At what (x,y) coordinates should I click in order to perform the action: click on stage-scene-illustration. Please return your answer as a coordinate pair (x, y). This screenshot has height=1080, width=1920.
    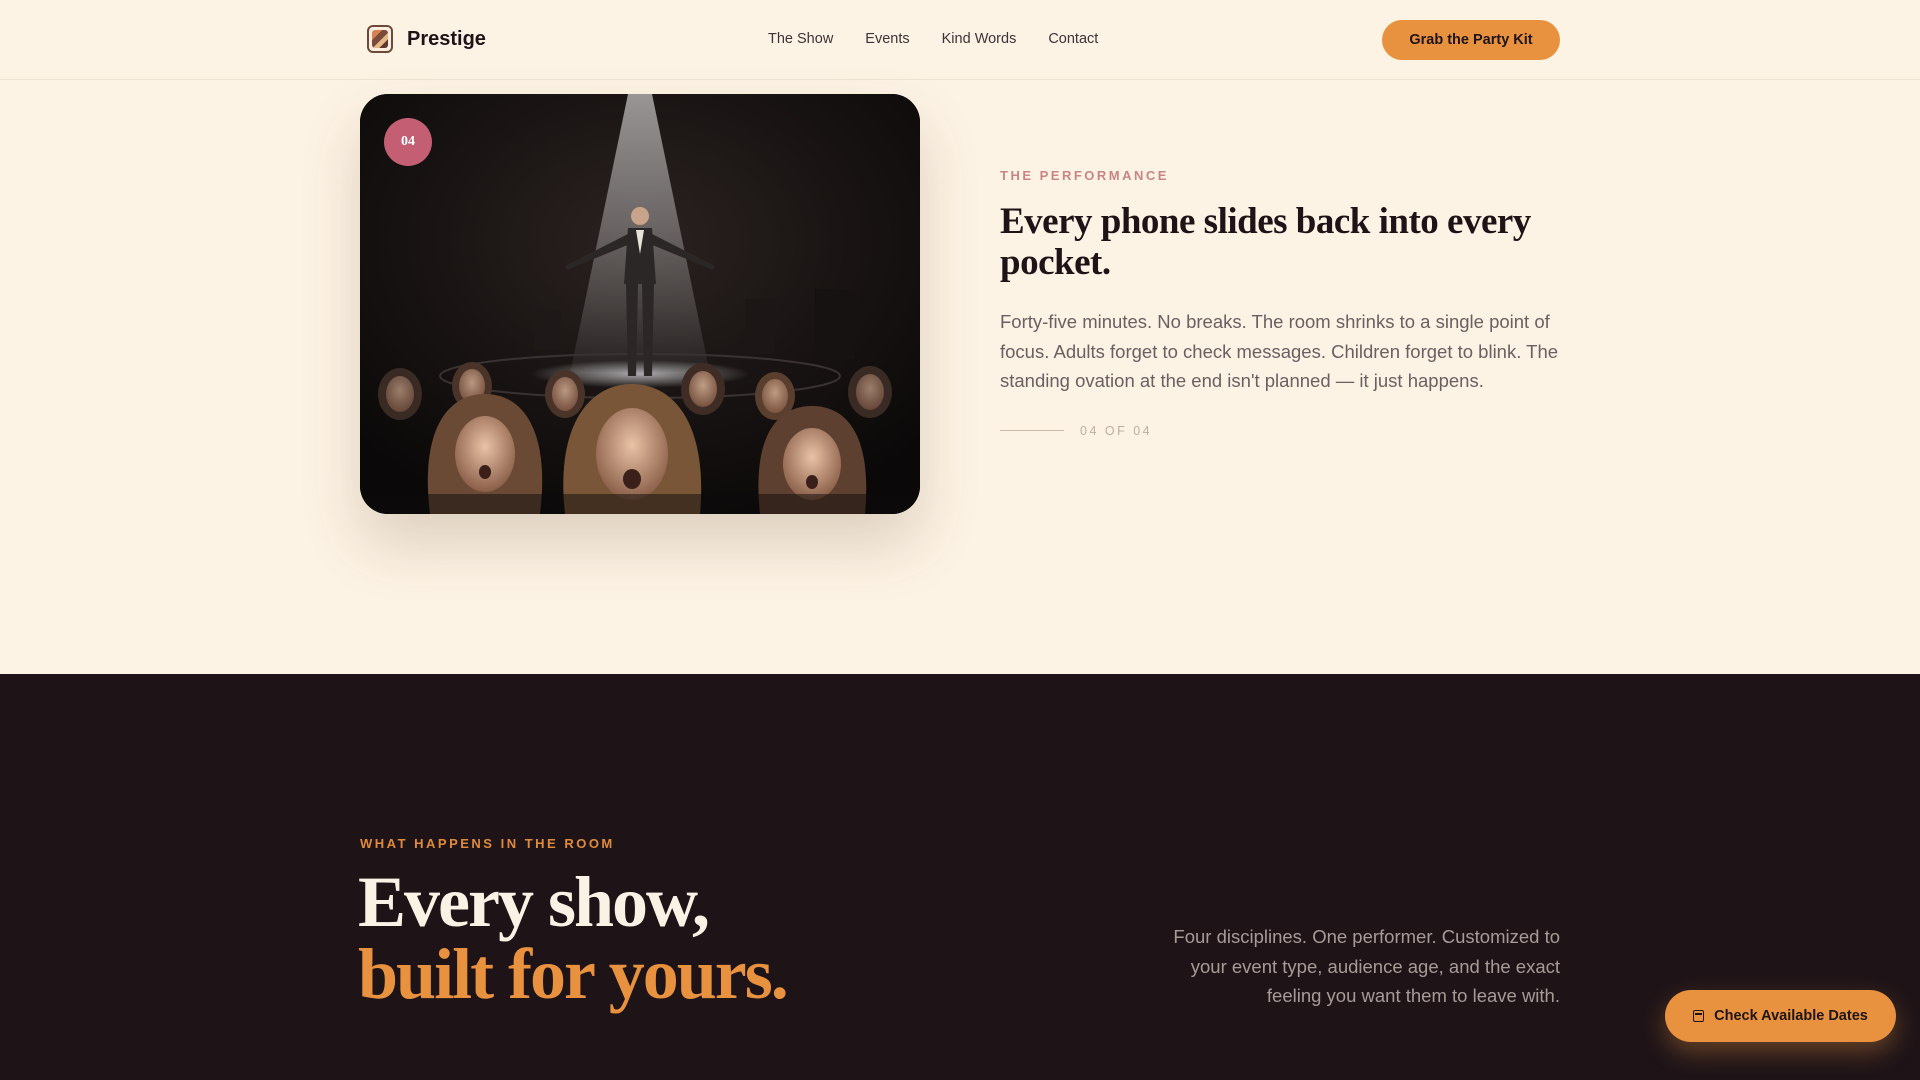
    Looking at the image, I should click on (640, 304).